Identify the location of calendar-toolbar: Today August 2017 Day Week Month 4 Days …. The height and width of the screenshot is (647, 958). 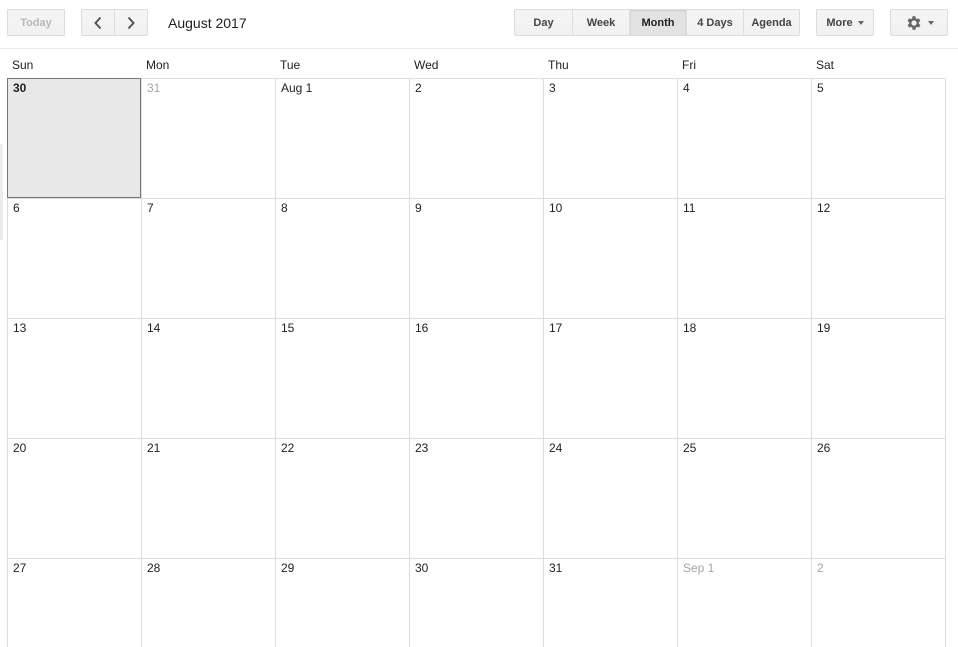
(479, 24).